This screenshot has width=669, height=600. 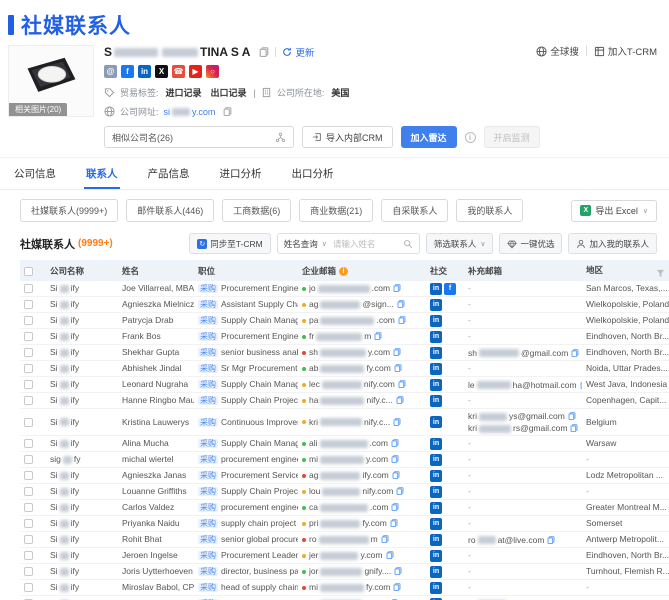 I want to click on sync-tcrm-button: ↻ 同步至T-CRM, so click(x=230, y=243).